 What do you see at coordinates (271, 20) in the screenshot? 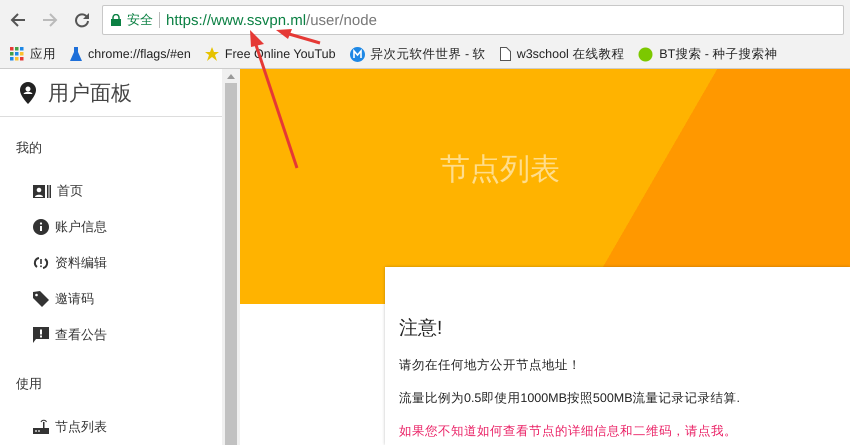
I see `url-text: https://www.ssvpn.ml/user/node` at bounding box center [271, 20].